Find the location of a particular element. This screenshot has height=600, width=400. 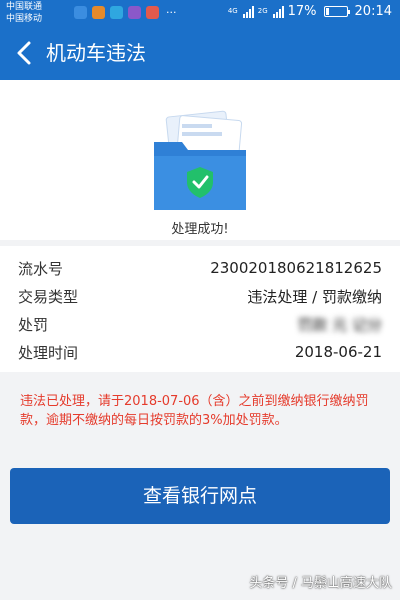

network-type-2: 2G is located at coordinates (262, 11).